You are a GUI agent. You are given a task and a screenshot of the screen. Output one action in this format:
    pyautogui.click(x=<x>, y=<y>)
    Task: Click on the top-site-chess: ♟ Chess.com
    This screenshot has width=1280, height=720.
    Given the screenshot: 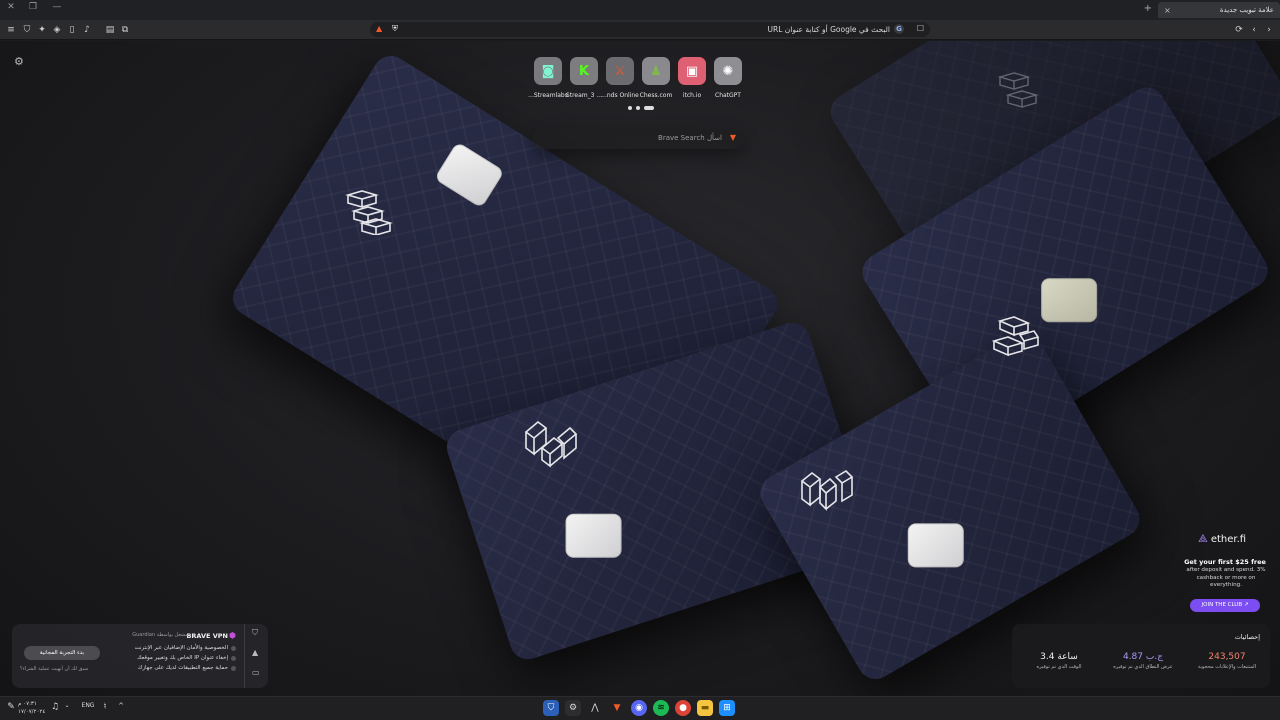 What is the action you would take?
    pyautogui.click(x=656, y=78)
    